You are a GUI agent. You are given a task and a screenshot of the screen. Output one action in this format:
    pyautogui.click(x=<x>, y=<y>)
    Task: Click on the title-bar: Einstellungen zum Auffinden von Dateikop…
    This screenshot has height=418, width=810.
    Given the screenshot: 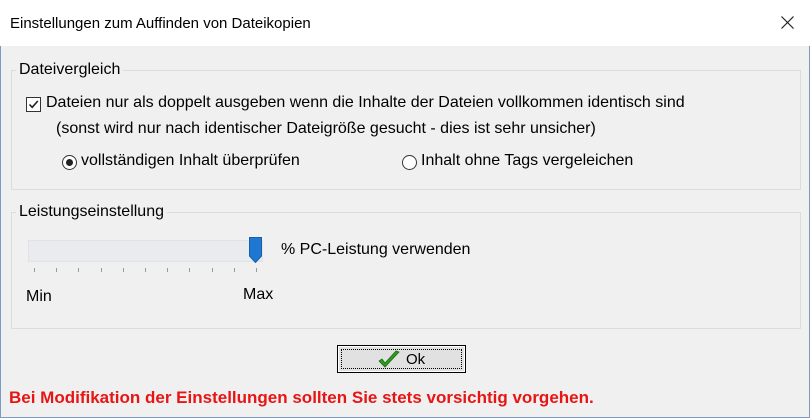 What is the action you would take?
    pyautogui.click(x=405, y=23)
    